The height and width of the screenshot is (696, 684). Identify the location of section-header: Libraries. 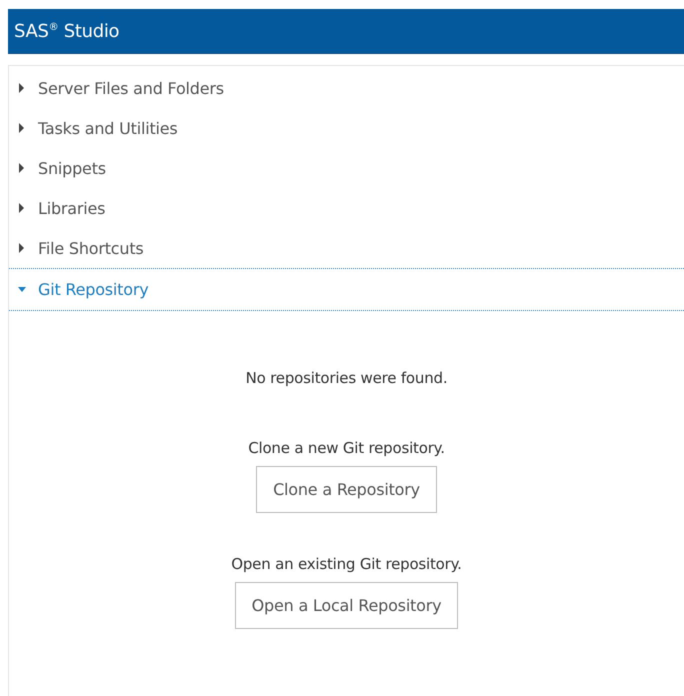
(346, 208).